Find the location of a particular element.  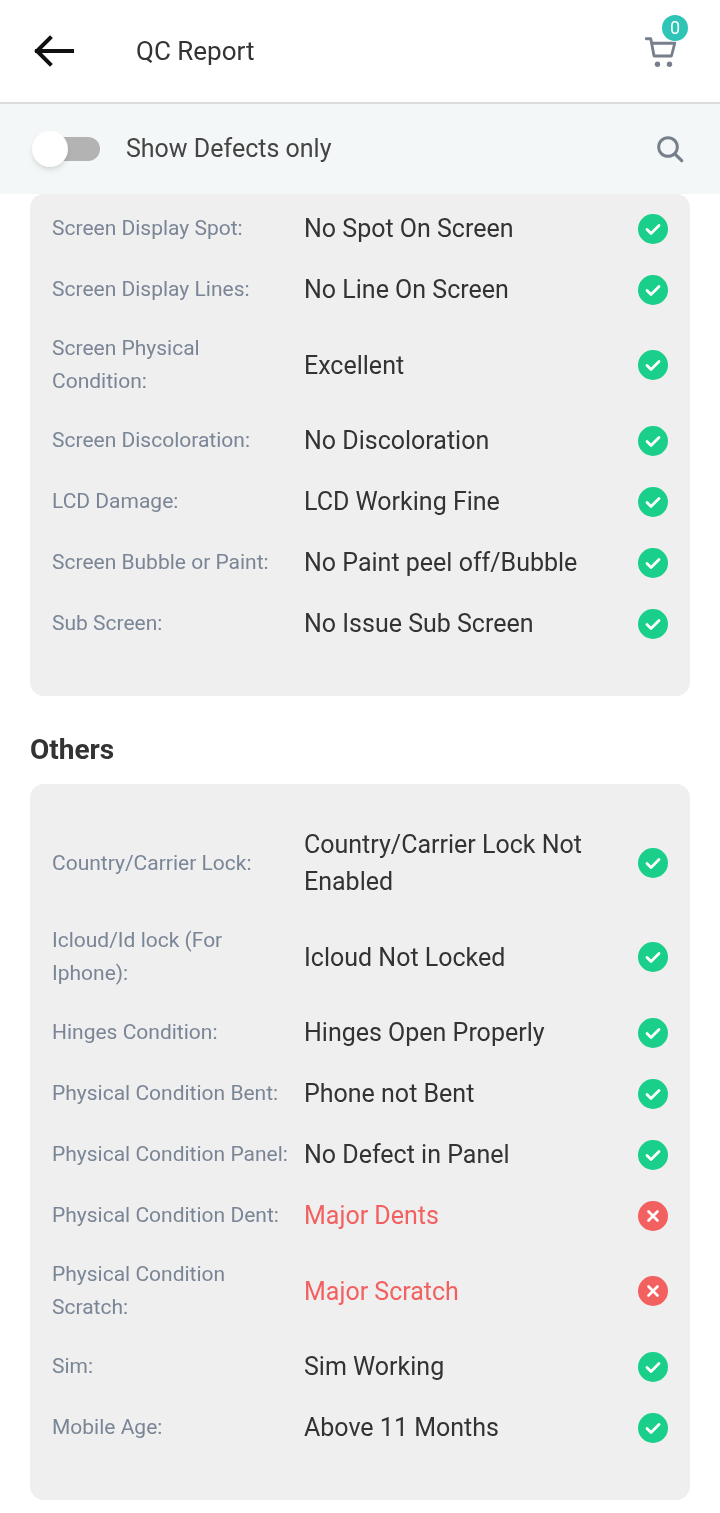

field-label: Screen Display Lines: is located at coordinates (151, 289).